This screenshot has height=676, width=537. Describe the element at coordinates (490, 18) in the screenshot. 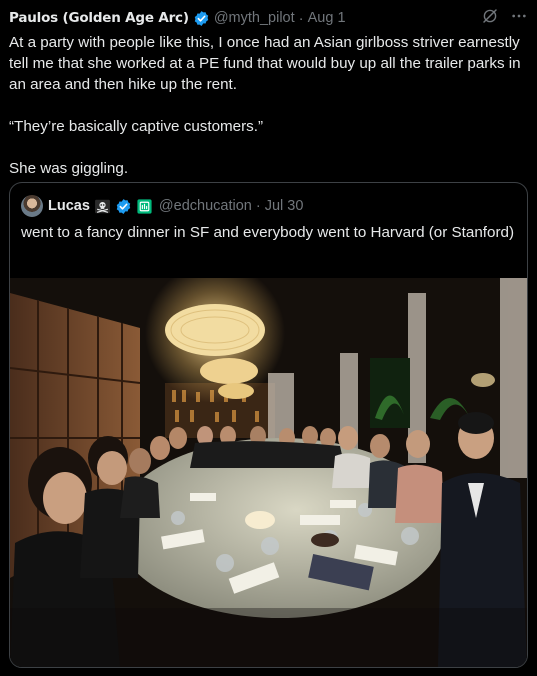

I see `grok-icon` at that location.